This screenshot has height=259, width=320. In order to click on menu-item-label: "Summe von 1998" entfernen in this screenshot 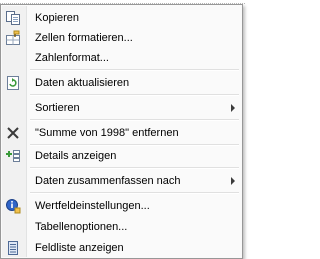, I will do `click(107, 133)`.